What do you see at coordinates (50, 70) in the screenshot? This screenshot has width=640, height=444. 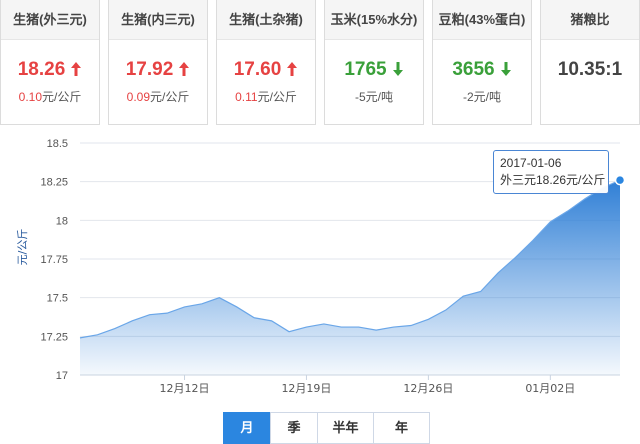 I see `card-price: 18.26` at bounding box center [50, 70].